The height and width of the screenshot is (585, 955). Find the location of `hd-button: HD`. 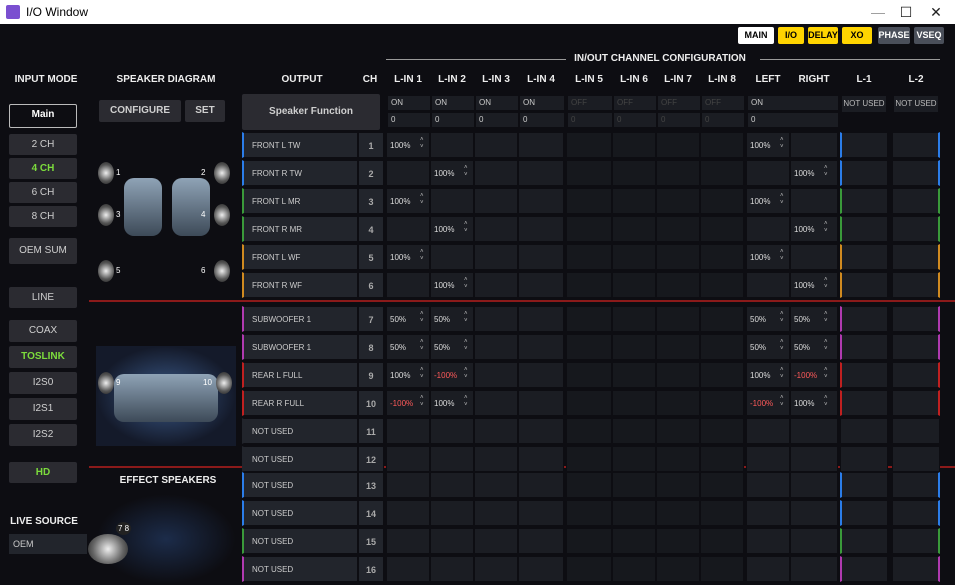

hd-button: HD is located at coordinates (43, 472).